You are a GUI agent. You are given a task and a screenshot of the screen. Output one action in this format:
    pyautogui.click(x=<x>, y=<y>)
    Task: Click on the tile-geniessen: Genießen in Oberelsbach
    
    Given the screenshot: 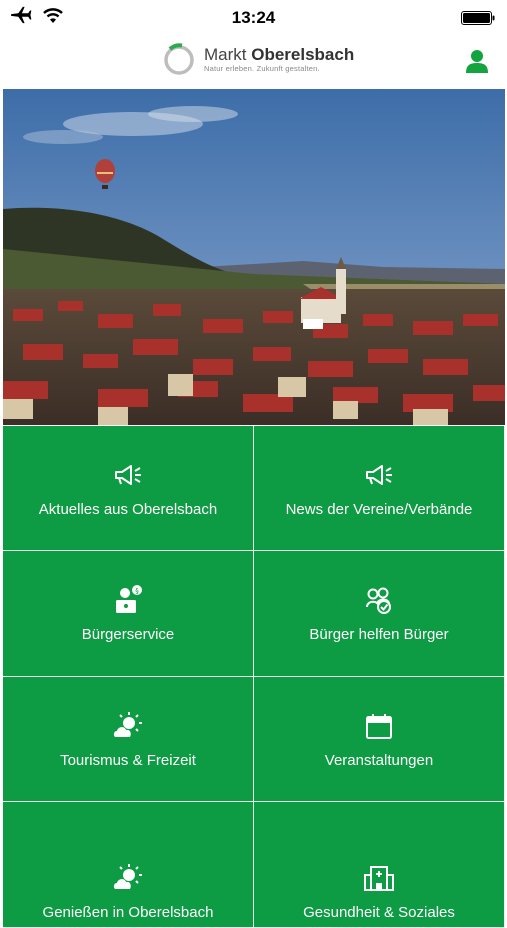 What is the action you would take?
    pyautogui.click(x=128, y=865)
    